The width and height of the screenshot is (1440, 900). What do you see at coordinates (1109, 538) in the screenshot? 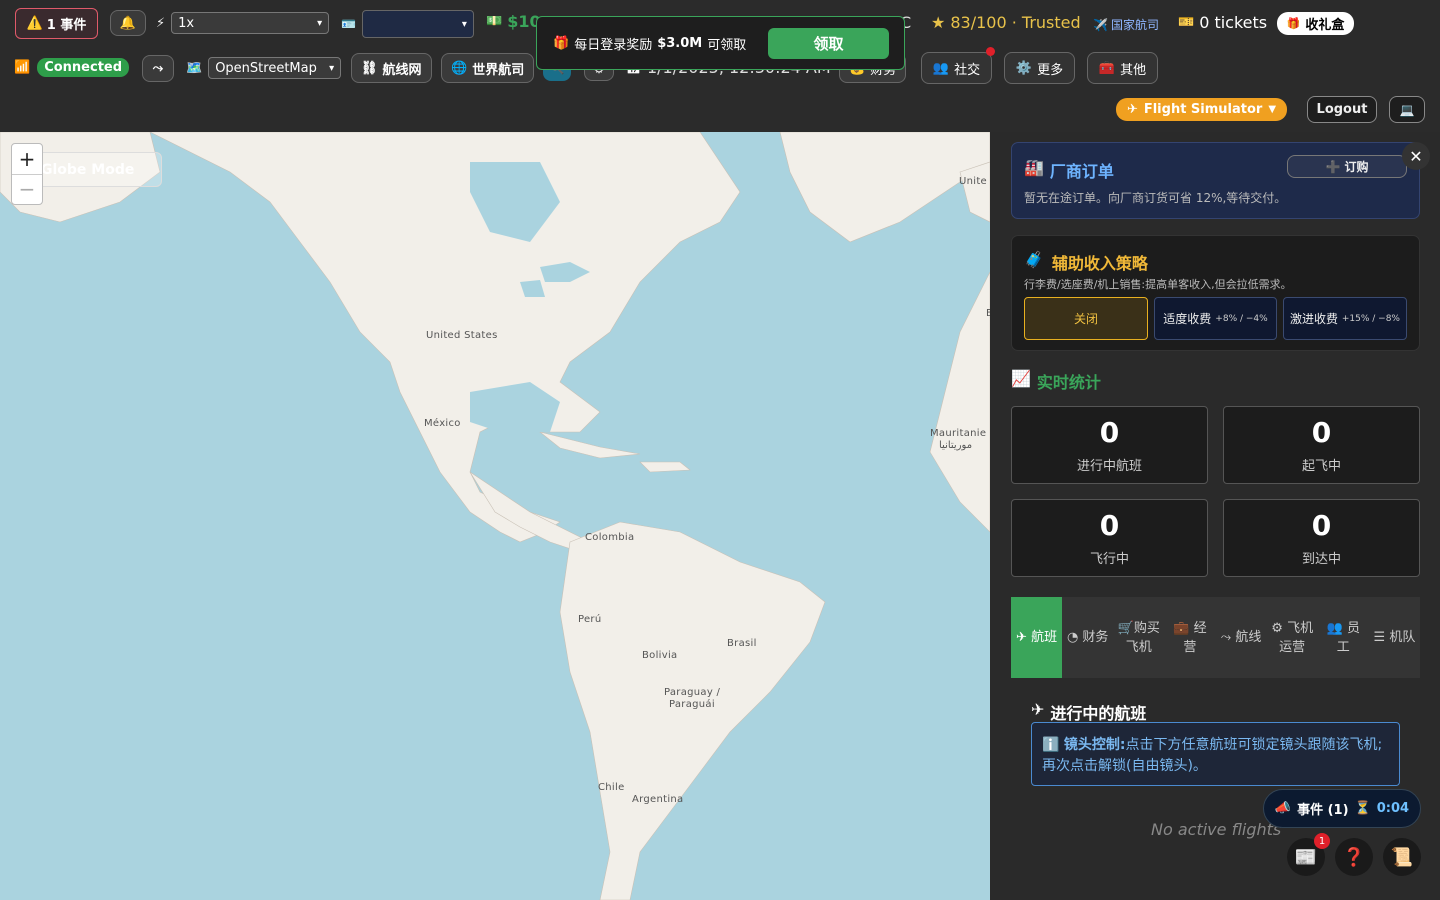
I see `stat-in-flight: 0 飞行中` at bounding box center [1109, 538].